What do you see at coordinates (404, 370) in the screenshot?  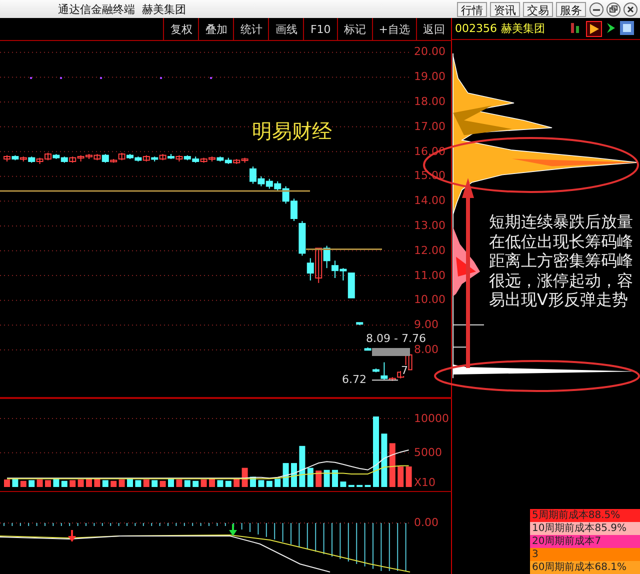 I see `price-label: 7` at bounding box center [404, 370].